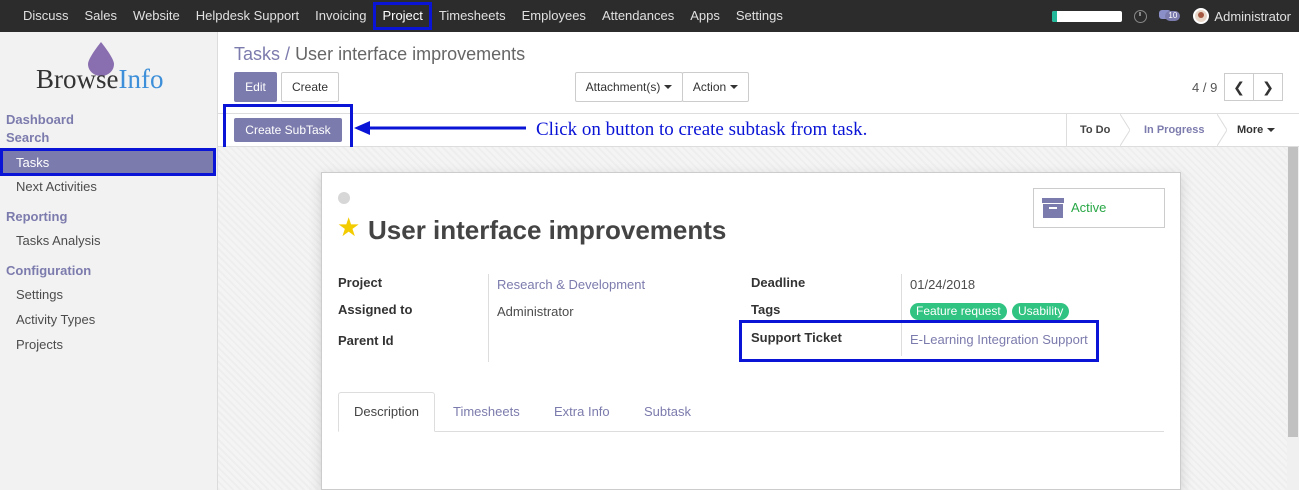  I want to click on annotation-arrow-icon, so click(440, 128).